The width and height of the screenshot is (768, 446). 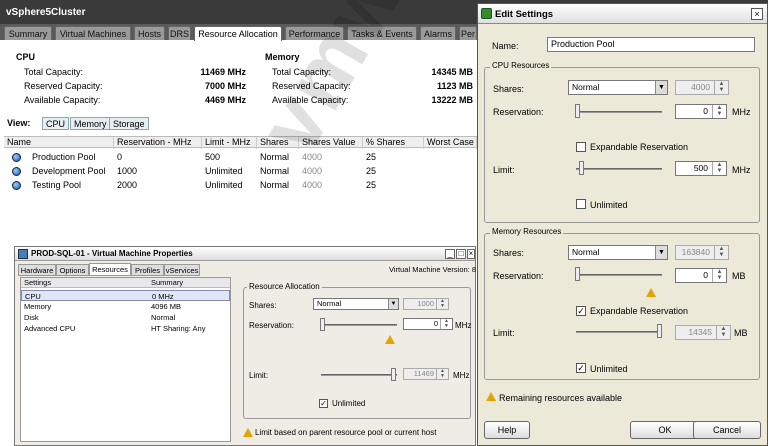 What do you see at coordinates (701, 275) in the screenshot?
I see `mem-reservation-spinner: 0 ▲ ▼` at bounding box center [701, 275].